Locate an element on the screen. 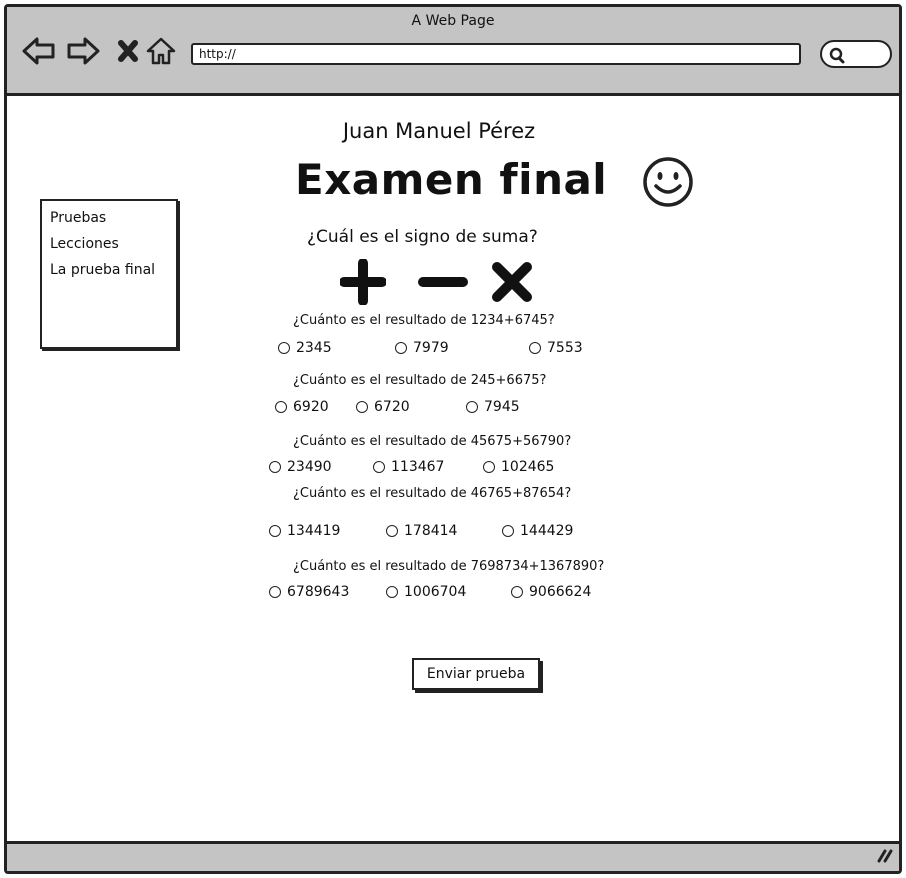 This screenshot has width=906, height=878. question-2-option-2: 7979 is located at coordinates (422, 348).